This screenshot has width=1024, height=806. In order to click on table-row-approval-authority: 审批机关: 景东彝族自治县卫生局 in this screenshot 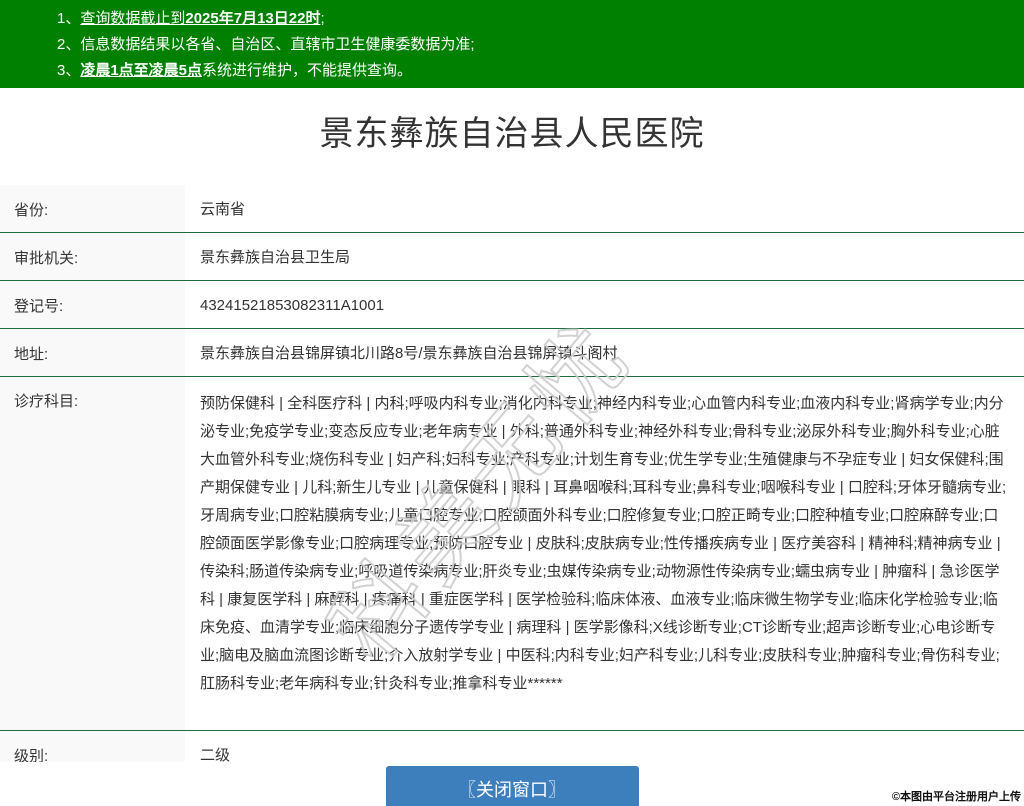, I will do `click(512, 257)`.